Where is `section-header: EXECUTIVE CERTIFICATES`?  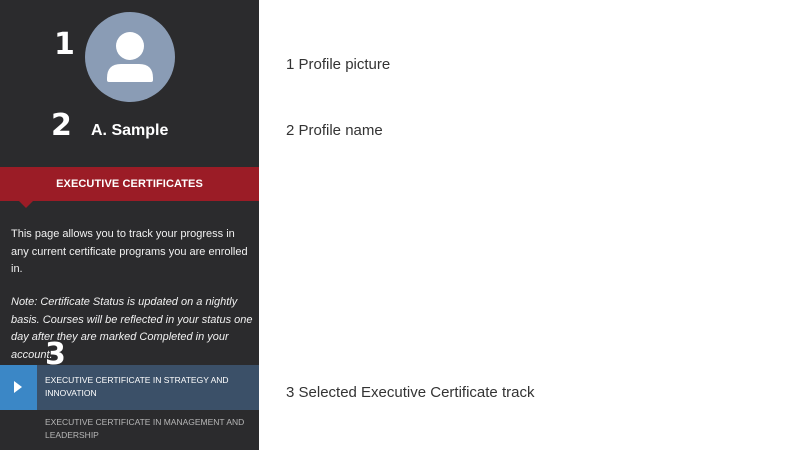
section-header: EXECUTIVE CERTIFICATES is located at coordinates (129, 184).